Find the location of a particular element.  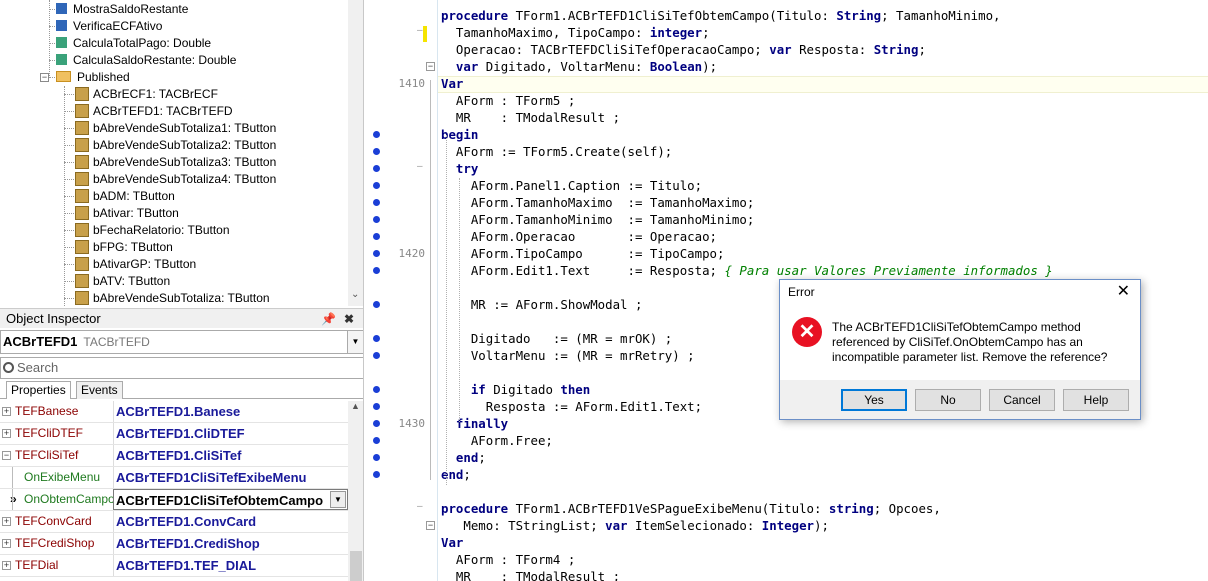

property-value: ACBrTEFD1.TEF_DIAL is located at coordinates (230, 565).